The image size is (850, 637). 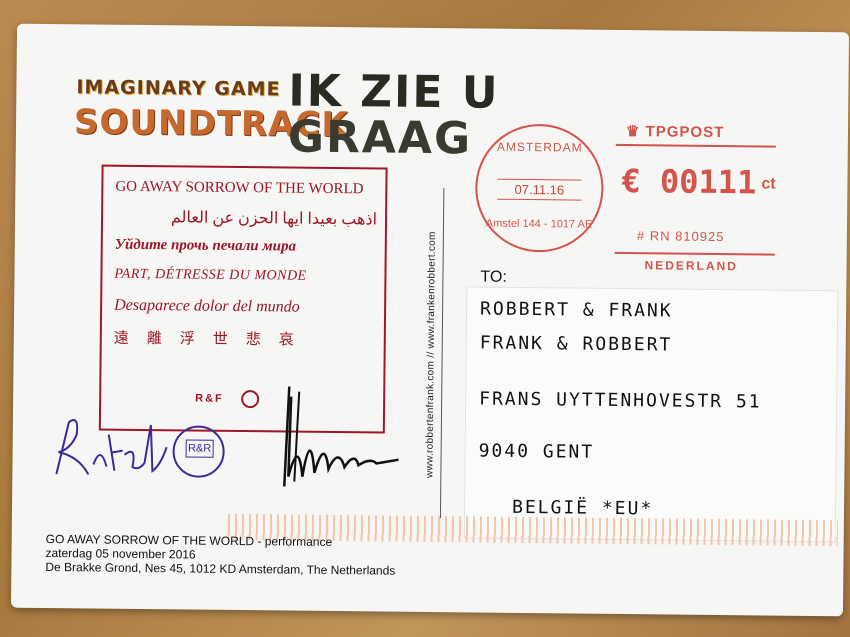 I want to click on rf-blue-stamp: R&R, so click(x=198, y=451).